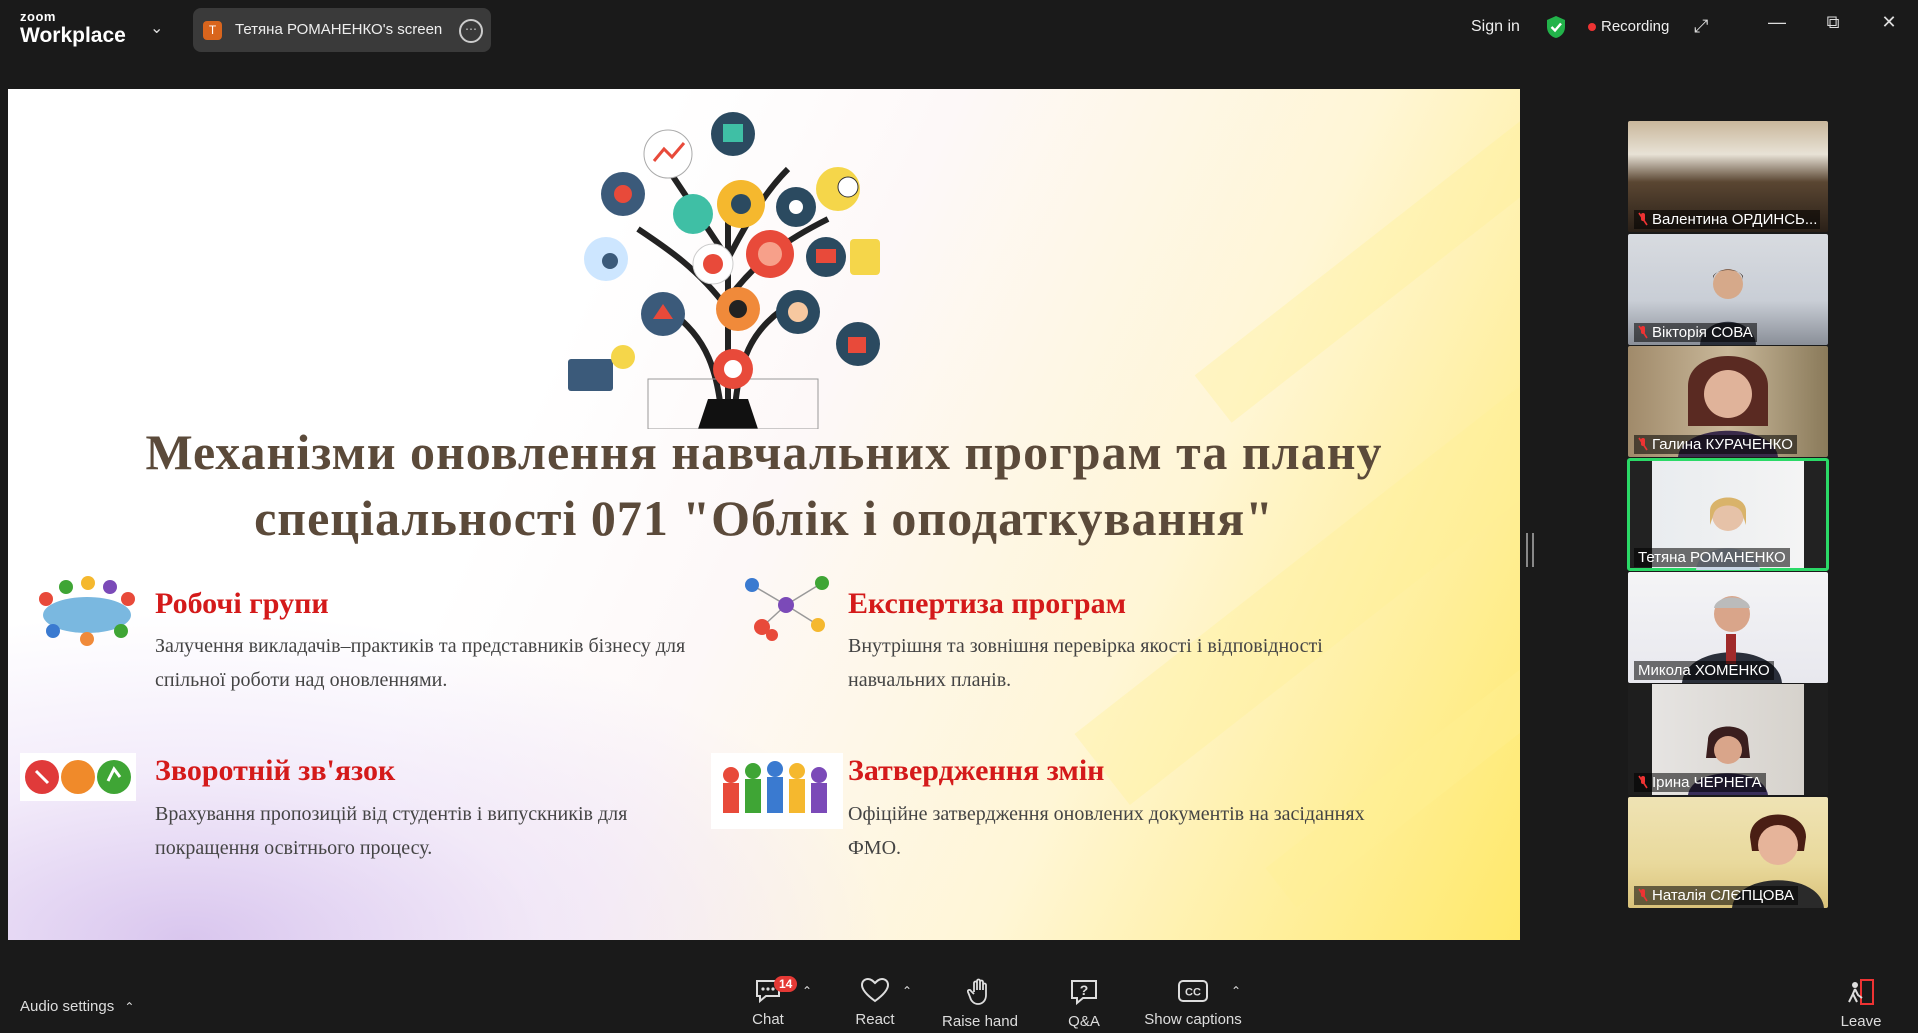  I want to click on chevron-down-icon: ⌄, so click(156, 28).